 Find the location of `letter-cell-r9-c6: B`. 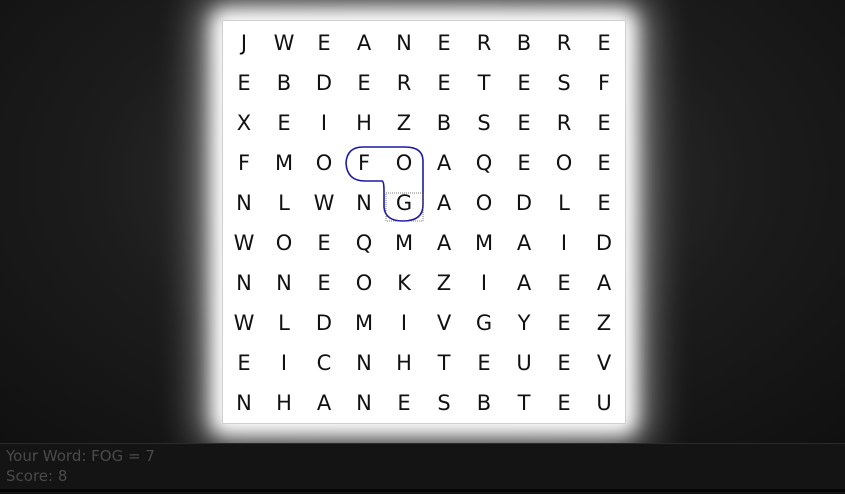

letter-cell-r9-c6: B is located at coordinates (484, 403).